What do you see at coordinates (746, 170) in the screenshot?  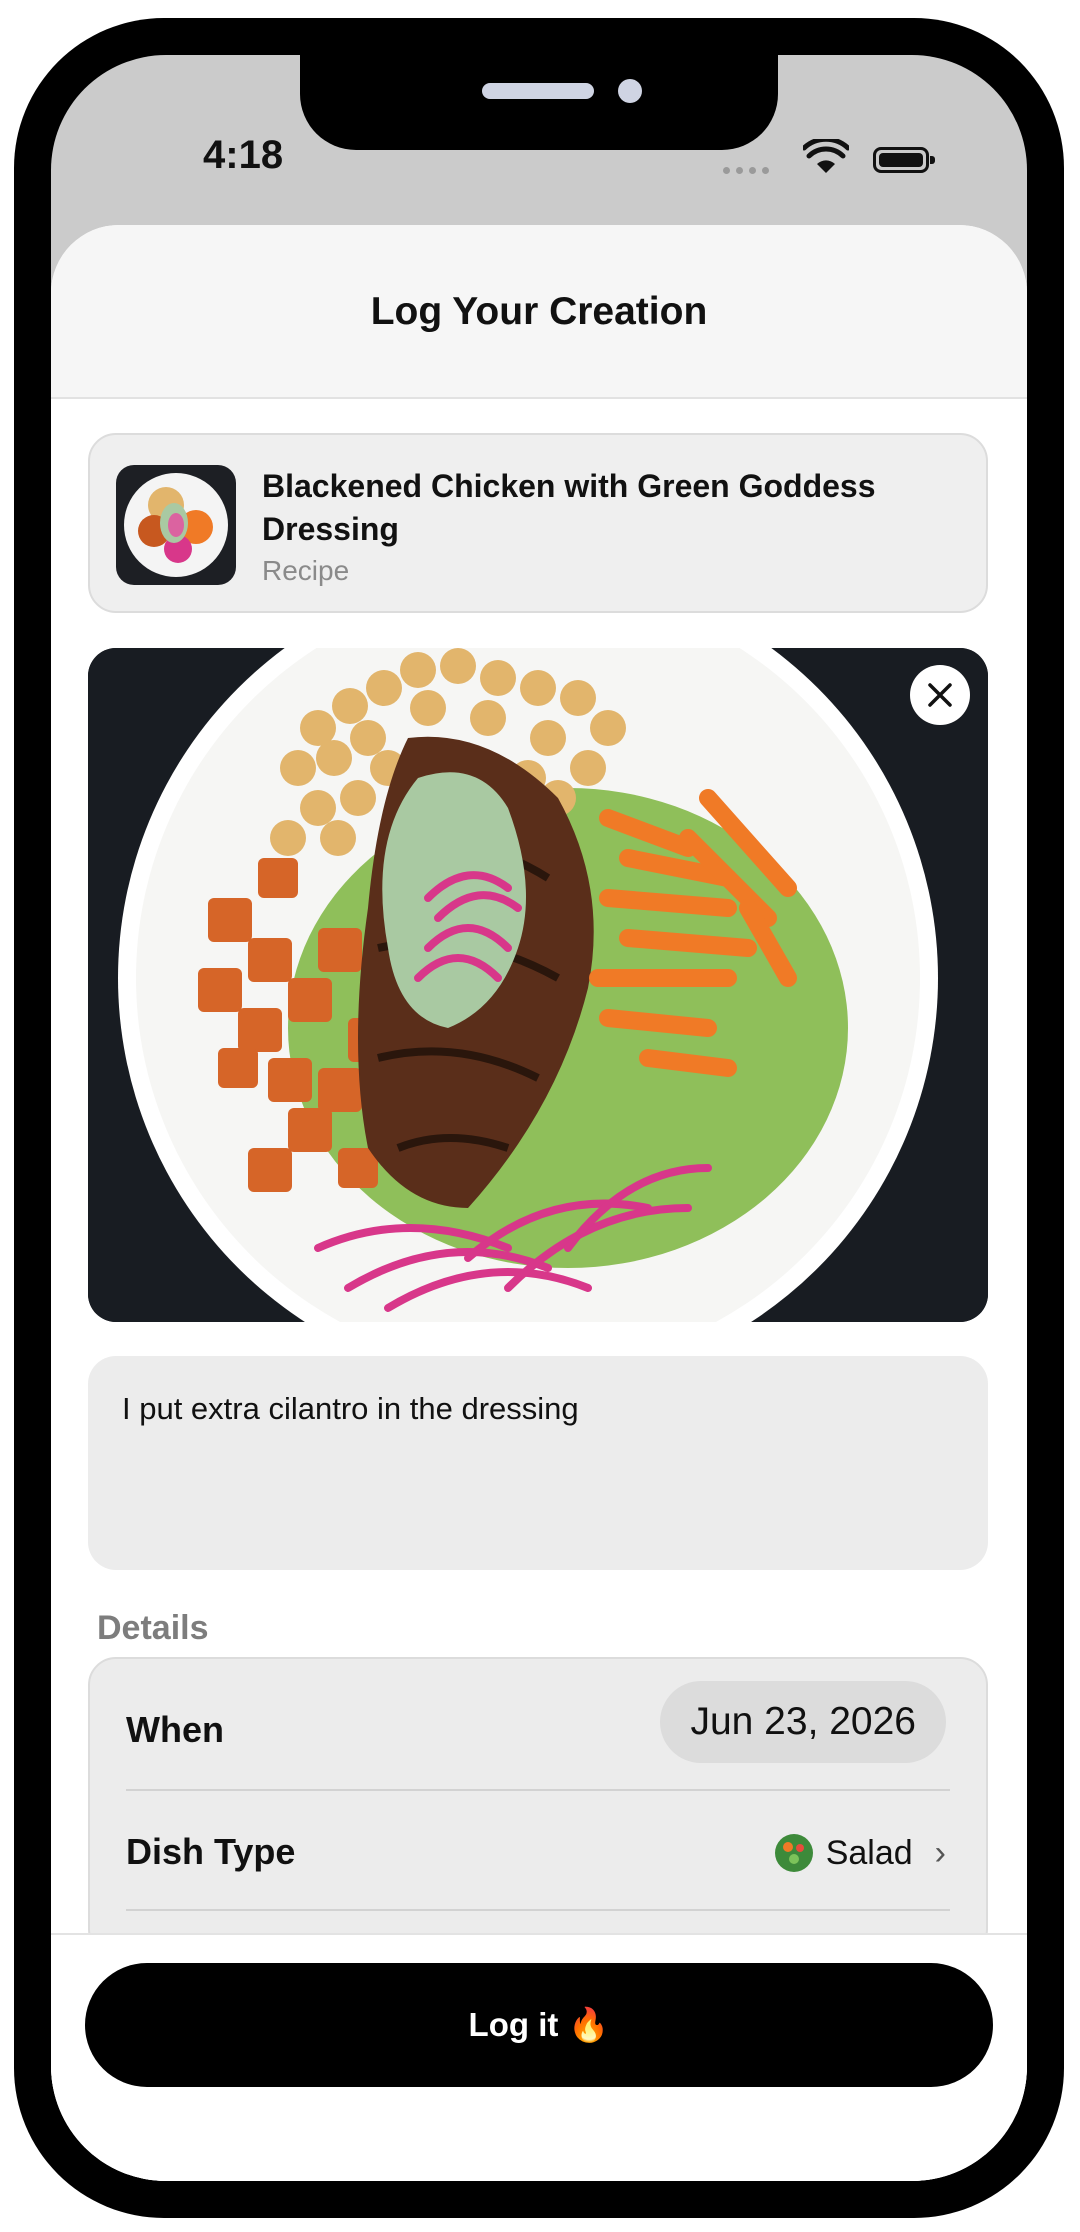 I see `signal-dots-icon` at bounding box center [746, 170].